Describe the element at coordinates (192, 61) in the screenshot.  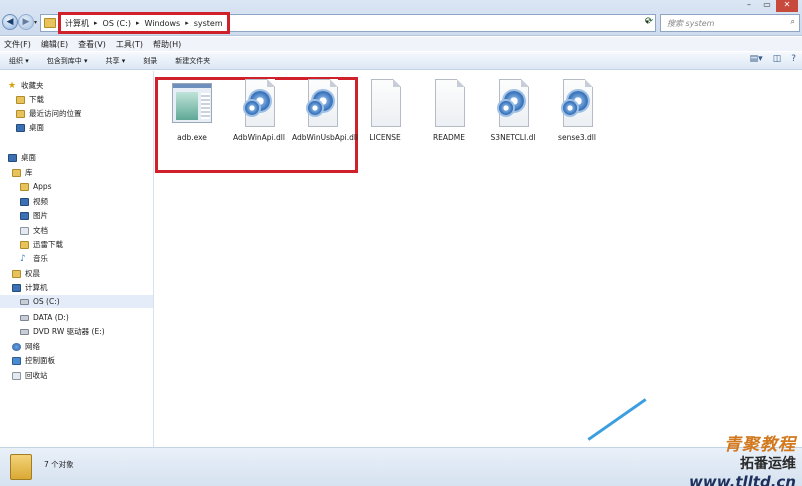
I see `new-folder-button: 新建文件夹` at that location.